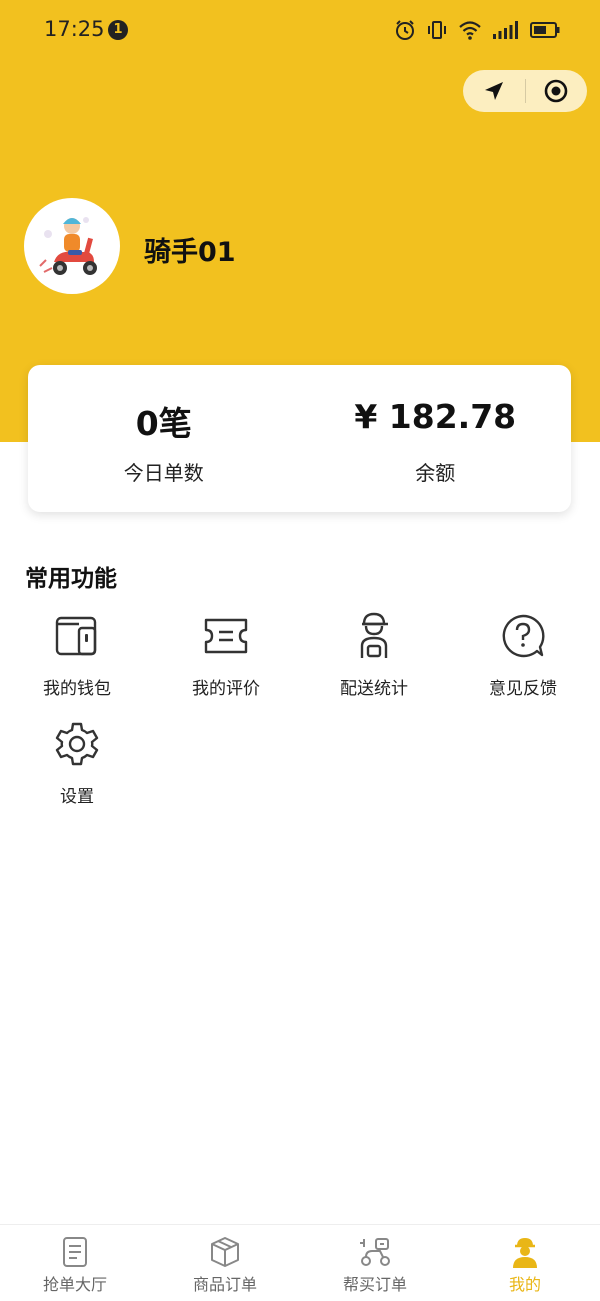 This screenshot has width=600, height=1301. Describe the element at coordinates (77, 744) in the screenshot. I see `gear-icon` at that location.